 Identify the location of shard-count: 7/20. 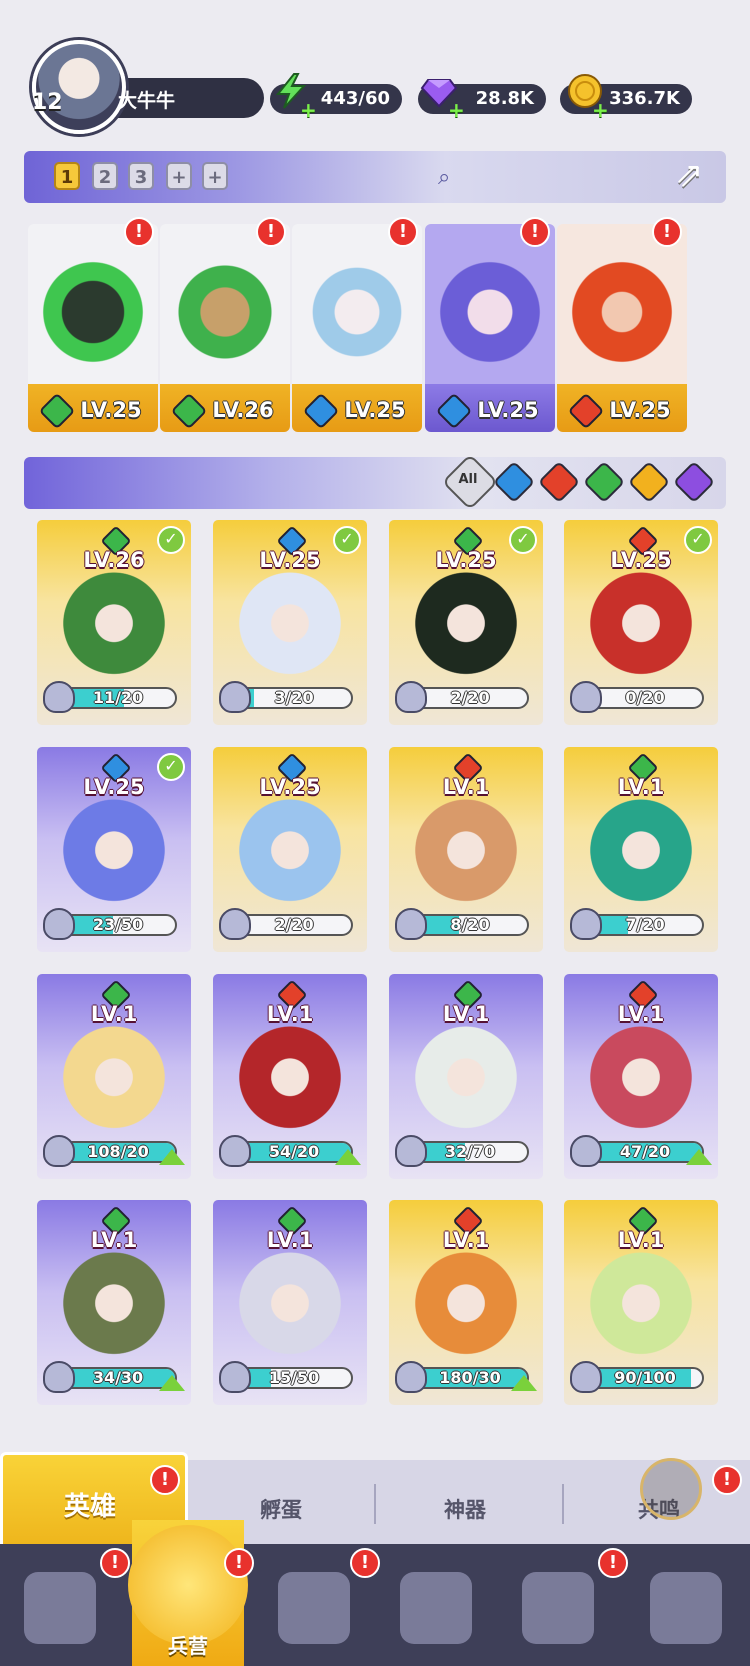
(645, 924).